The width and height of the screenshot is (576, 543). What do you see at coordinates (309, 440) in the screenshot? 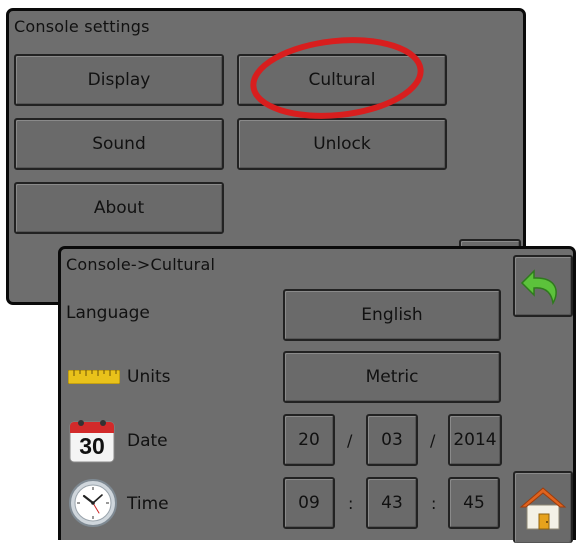
I see `date-day-field: 20` at bounding box center [309, 440].